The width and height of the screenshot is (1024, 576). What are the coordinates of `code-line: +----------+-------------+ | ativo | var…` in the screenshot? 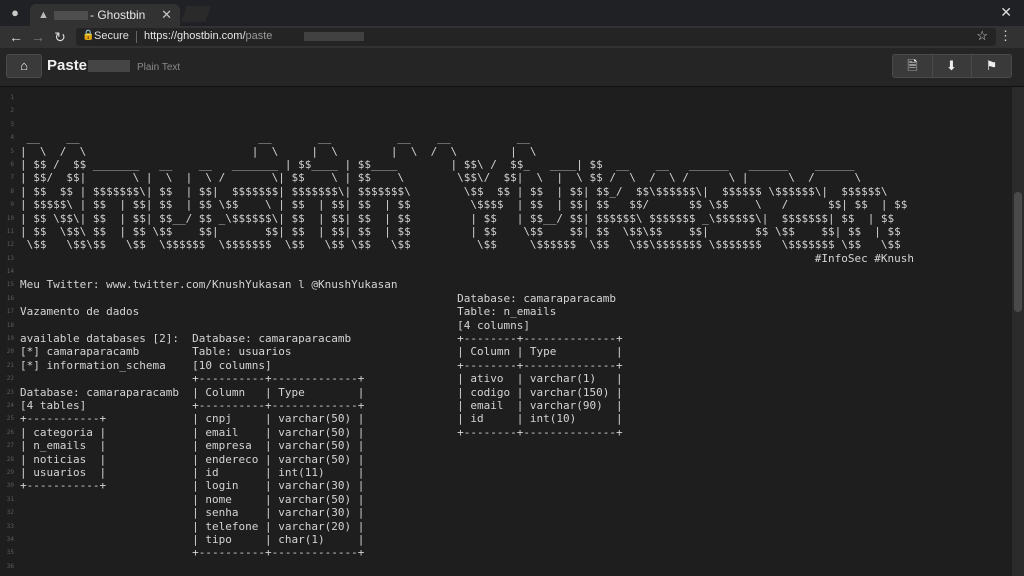 It's located at (321, 379).